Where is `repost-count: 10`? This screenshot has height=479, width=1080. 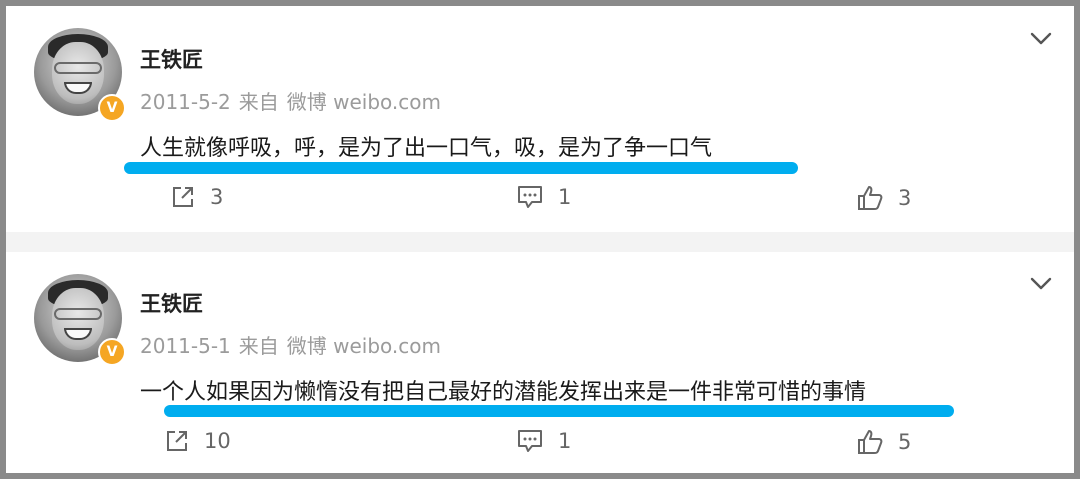
repost-count: 10 is located at coordinates (217, 441).